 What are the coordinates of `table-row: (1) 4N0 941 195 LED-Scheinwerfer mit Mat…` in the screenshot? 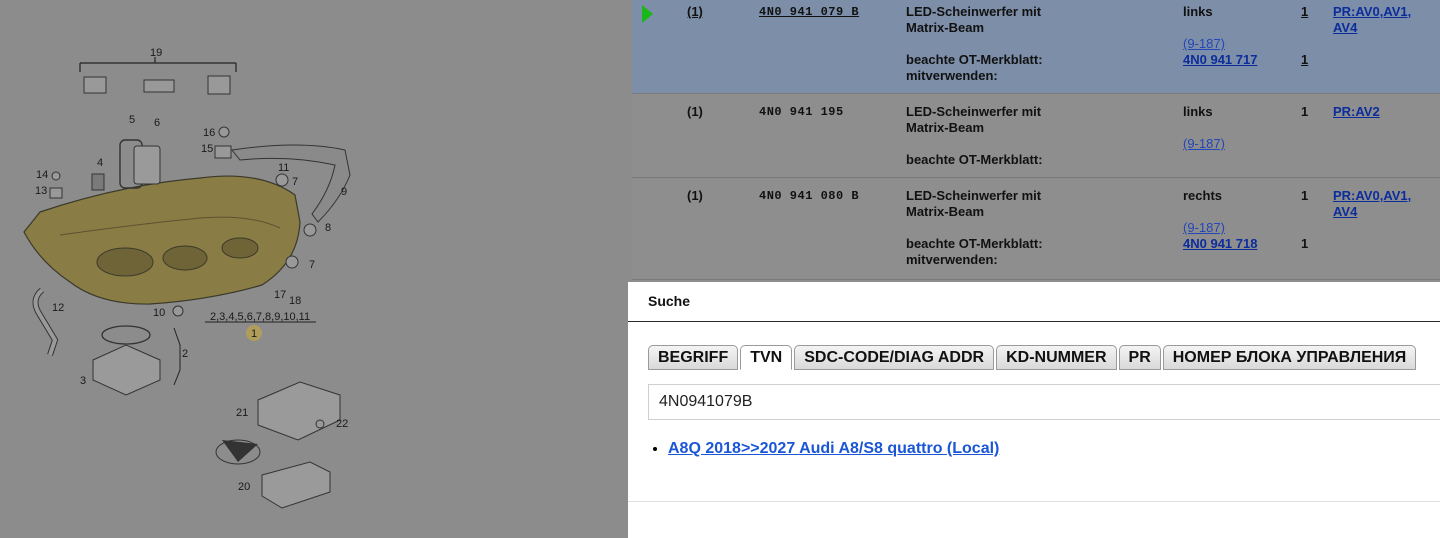 It's located at (1036, 136).